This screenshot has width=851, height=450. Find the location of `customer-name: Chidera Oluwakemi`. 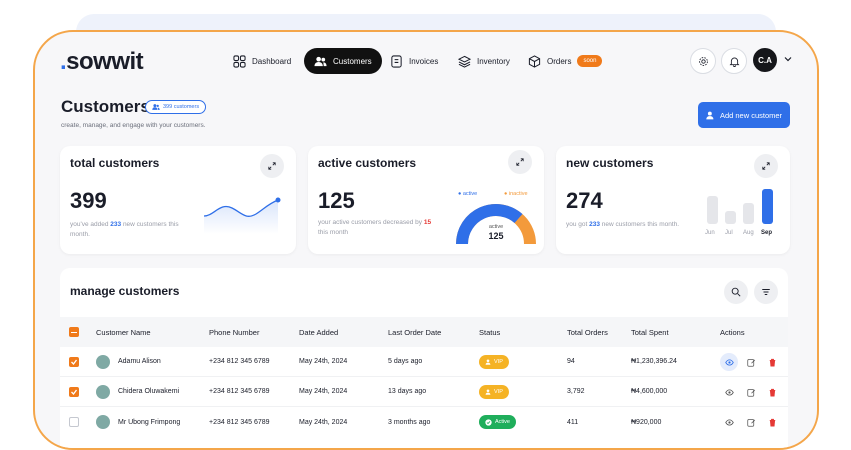

customer-name: Chidera Oluwakemi is located at coordinates (148, 391).